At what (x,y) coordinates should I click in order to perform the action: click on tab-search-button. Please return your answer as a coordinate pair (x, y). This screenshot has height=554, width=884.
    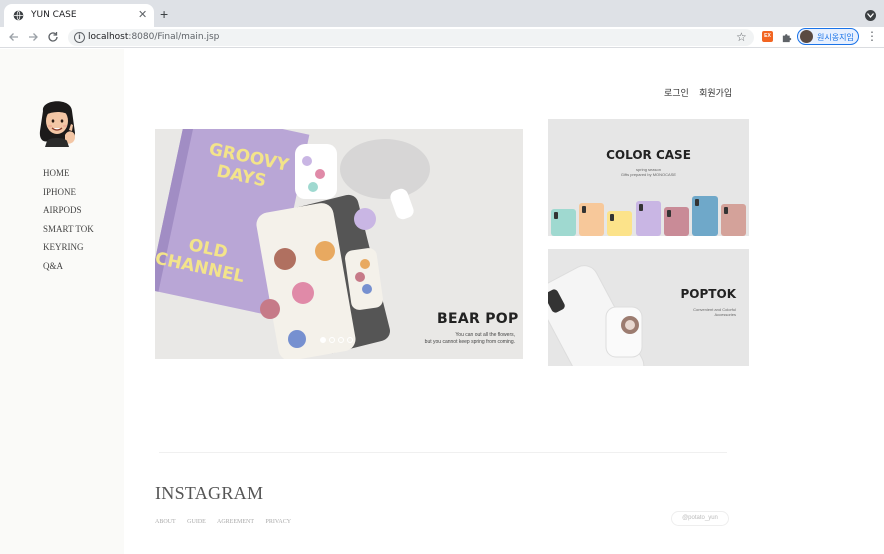
    Looking at the image, I should click on (870, 15).